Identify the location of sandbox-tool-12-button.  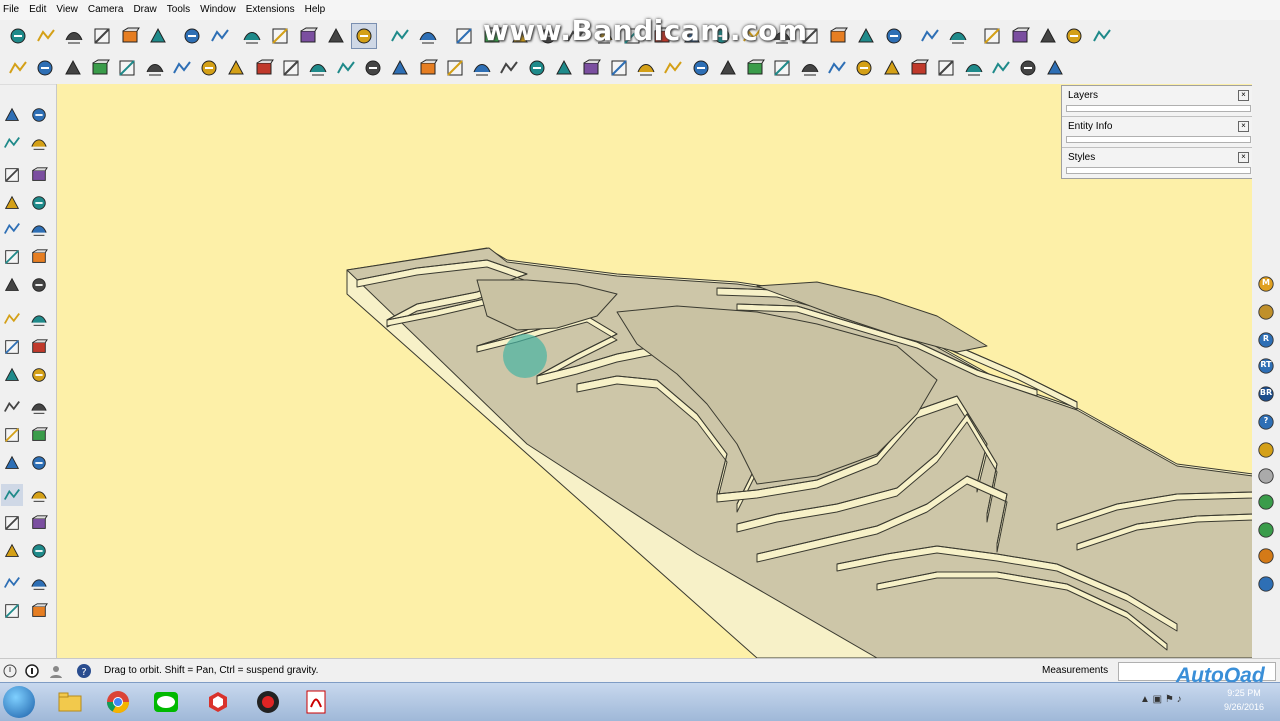
(318, 68).